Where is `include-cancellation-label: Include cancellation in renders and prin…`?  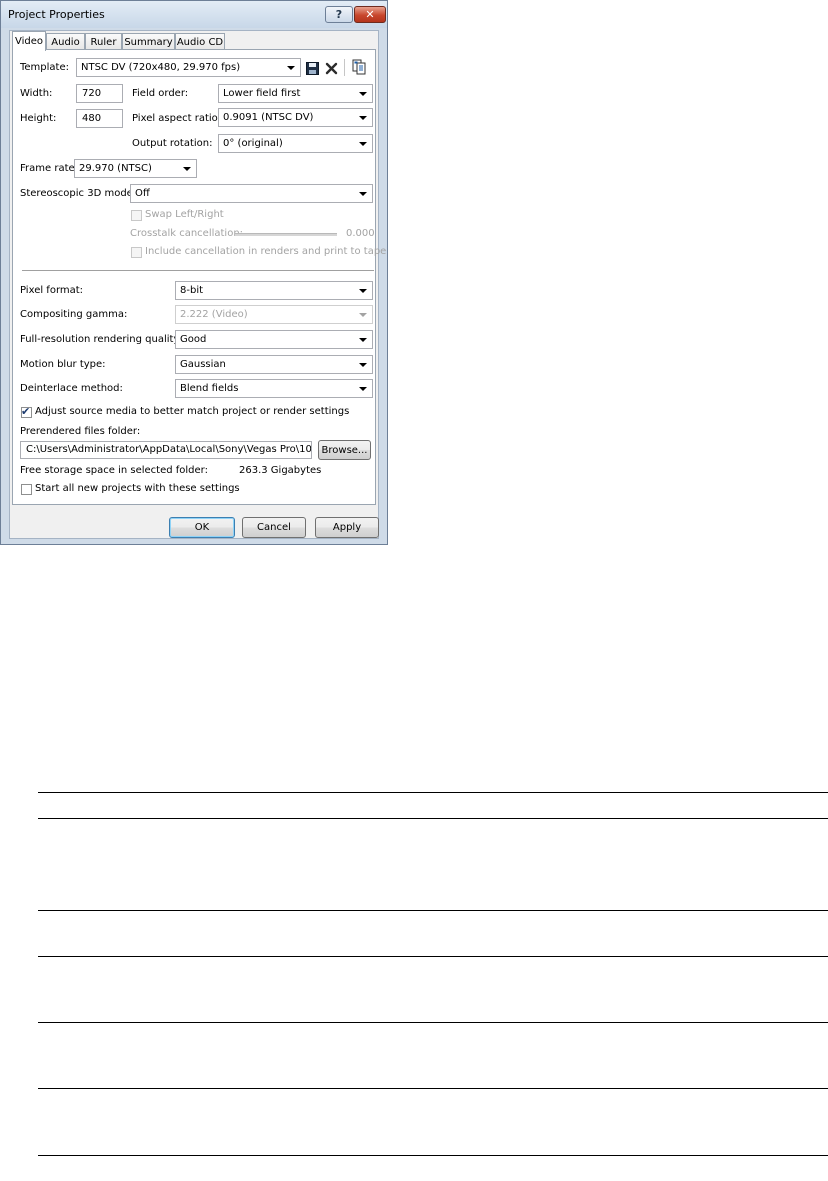 include-cancellation-label: Include cancellation in renders and prin… is located at coordinates (266, 251).